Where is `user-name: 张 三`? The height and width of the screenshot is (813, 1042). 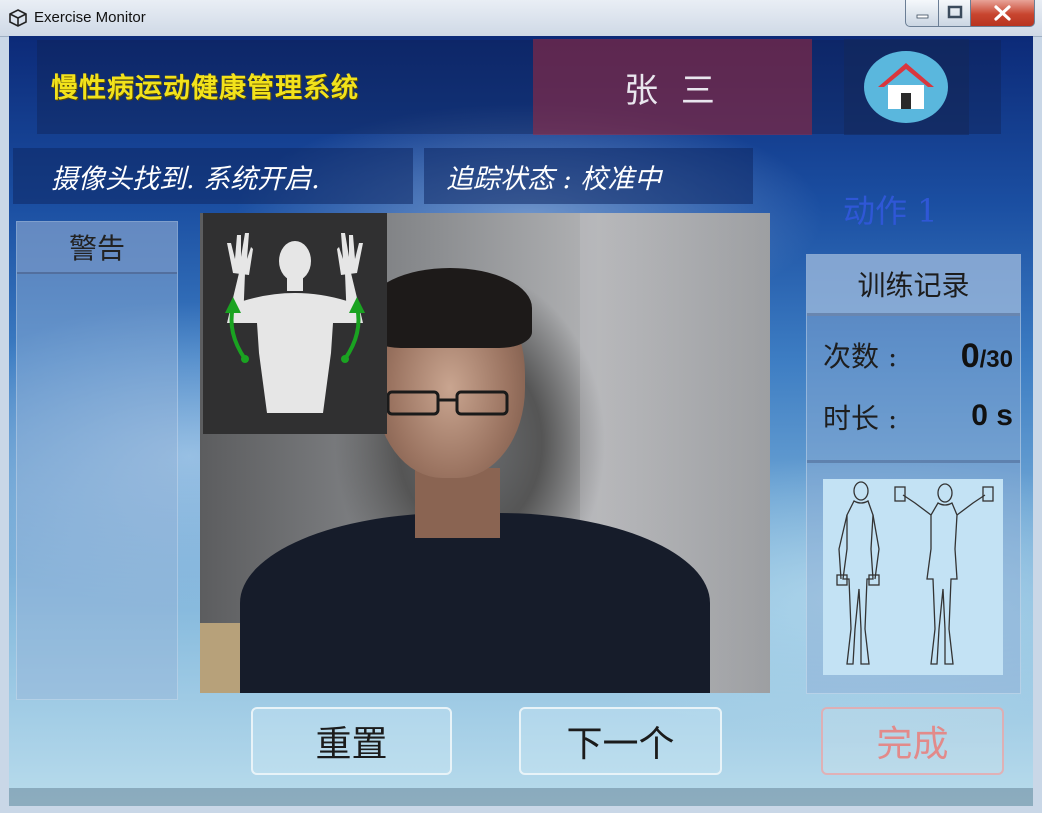 user-name: 张 三 is located at coordinates (672, 90).